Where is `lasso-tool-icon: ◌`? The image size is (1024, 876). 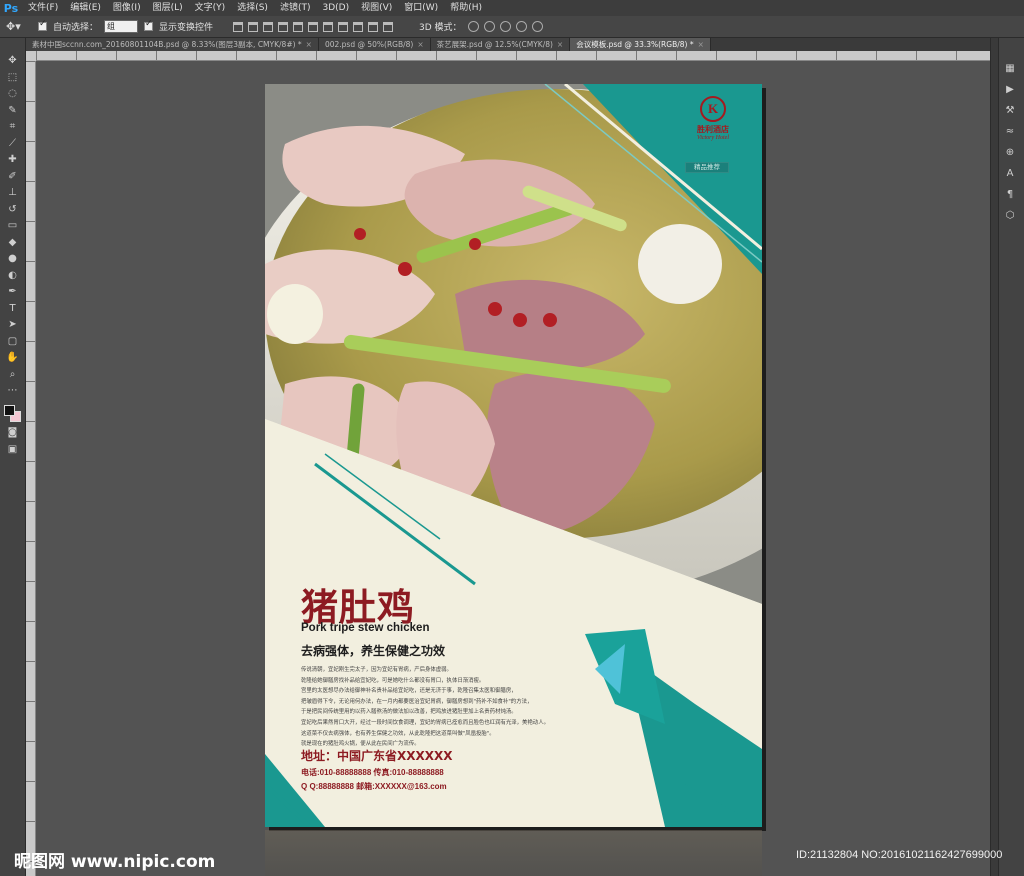 lasso-tool-icon: ◌ is located at coordinates (13, 93).